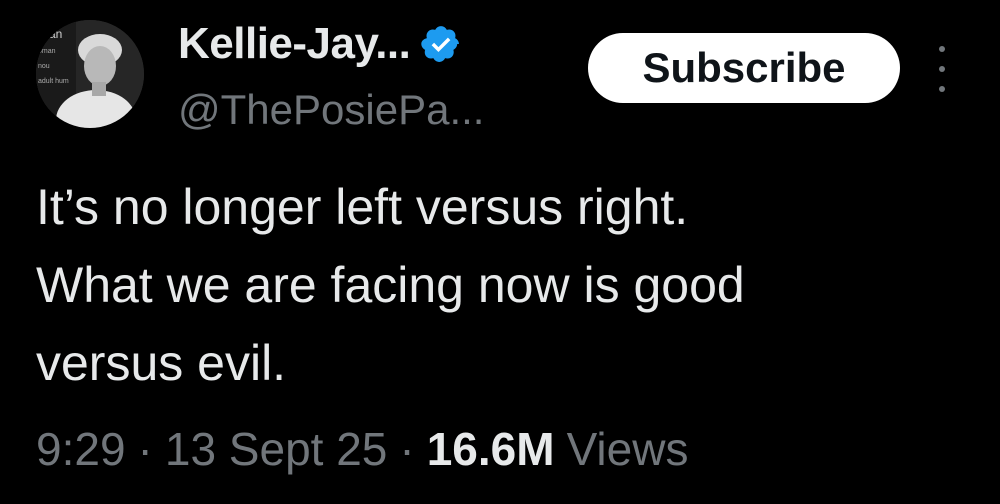 Image resolution: width=1000 pixels, height=504 pixels. What do you see at coordinates (53, 81) in the screenshot?
I see `avatar-text-4: adult hum` at bounding box center [53, 81].